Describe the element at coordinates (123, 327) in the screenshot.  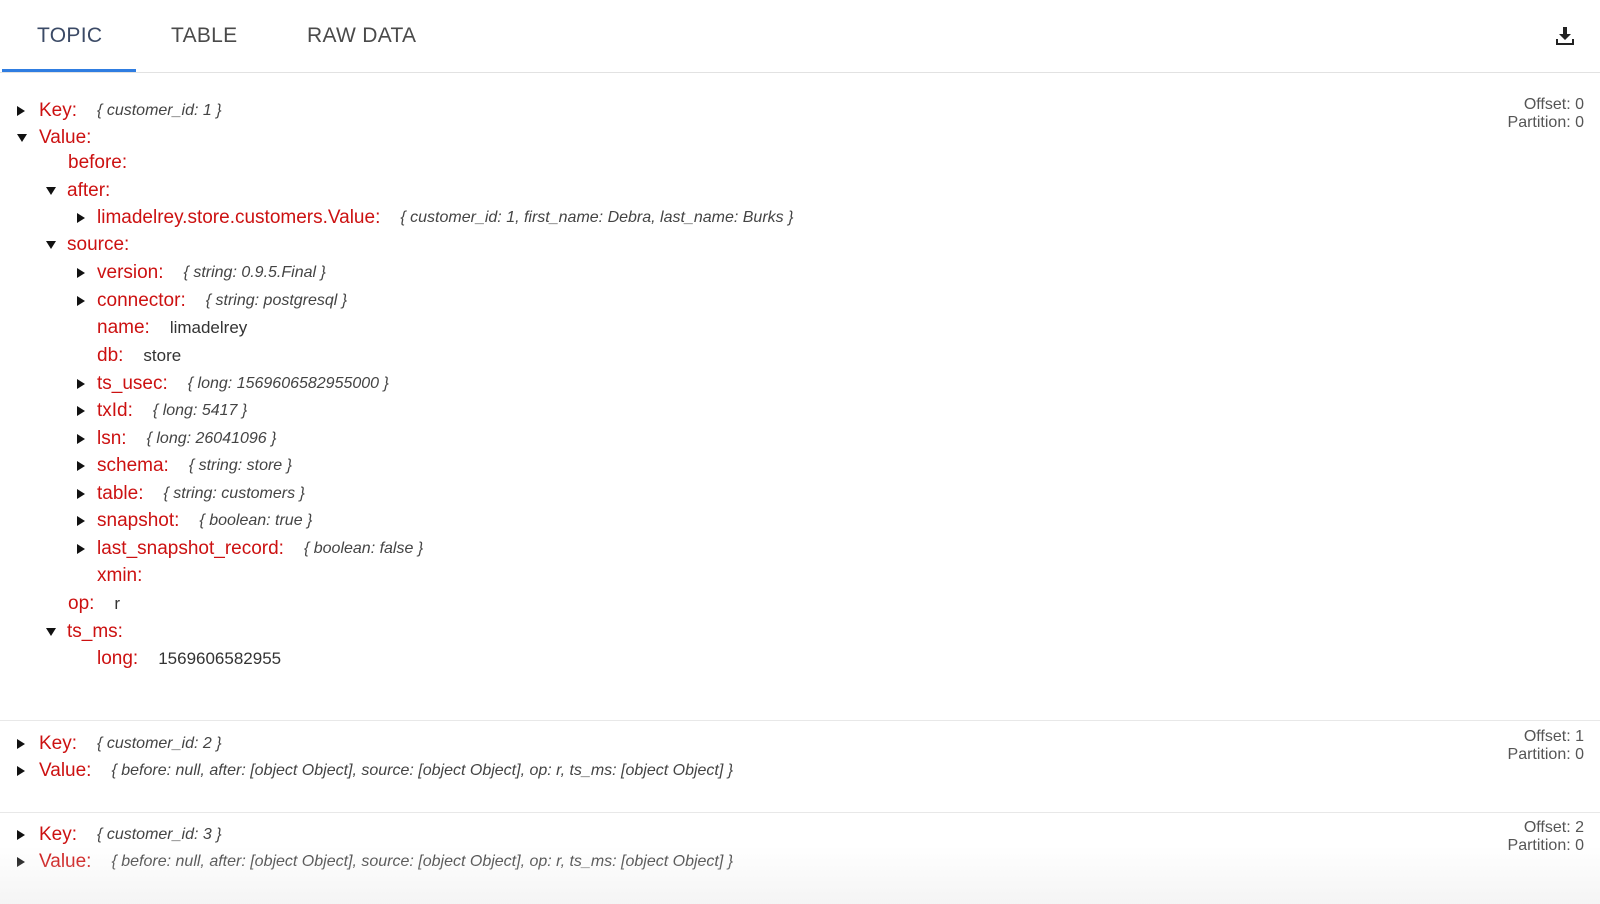
I see `field-label: name:` at that location.